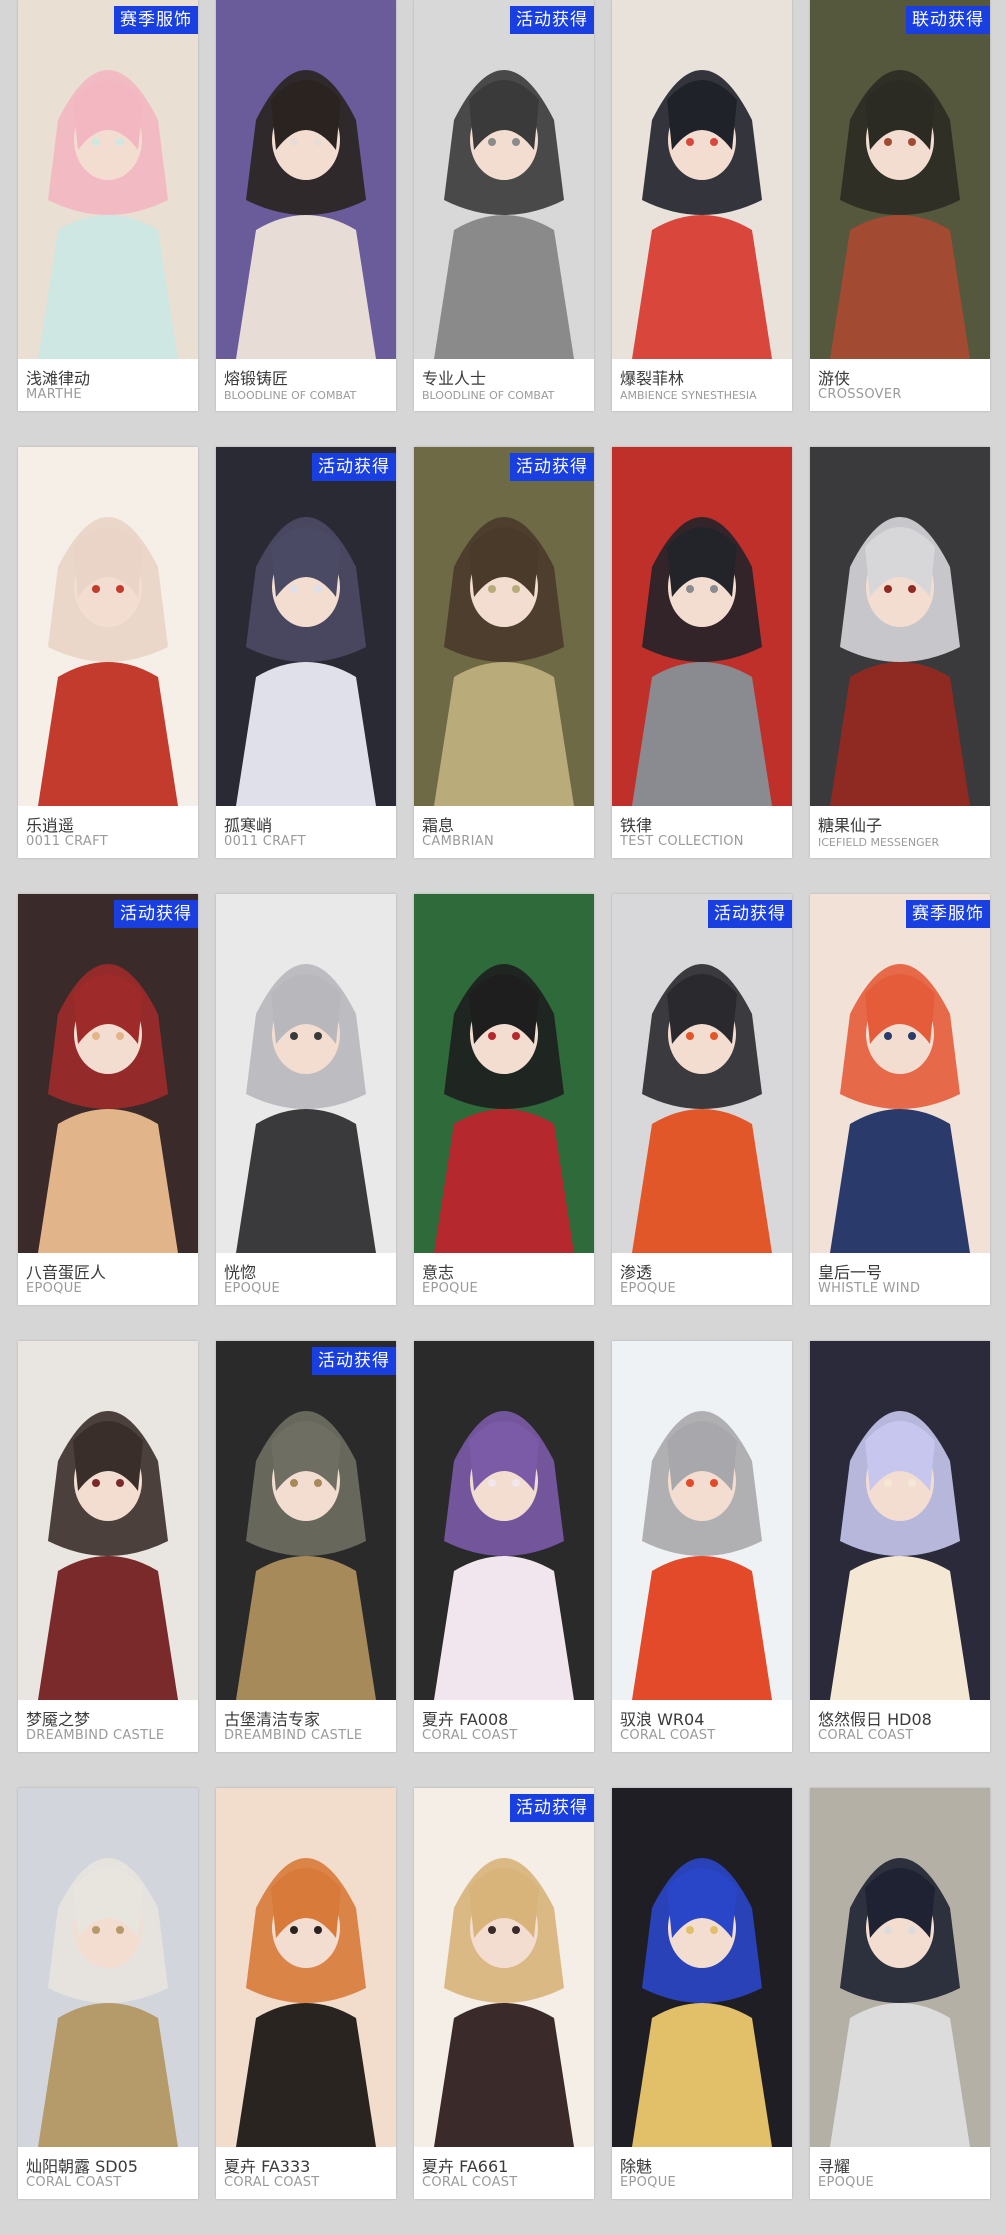  What do you see at coordinates (108, 1279) in the screenshot?
I see `skin-caption: 八音蛋匠人 EPOQUE` at bounding box center [108, 1279].